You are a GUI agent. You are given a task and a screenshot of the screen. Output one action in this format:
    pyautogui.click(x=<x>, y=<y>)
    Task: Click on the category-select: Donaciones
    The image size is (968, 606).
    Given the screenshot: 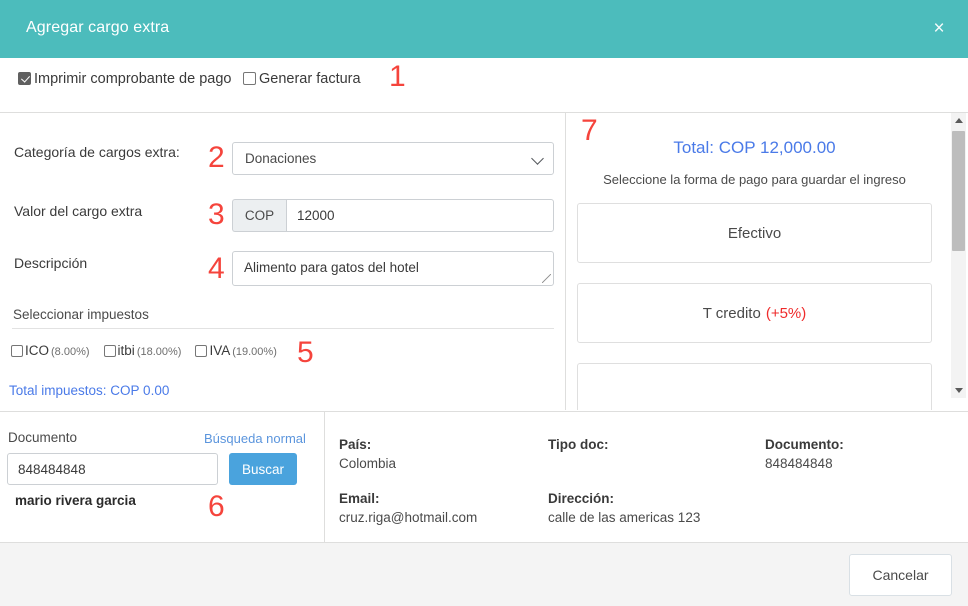 What is the action you would take?
    pyautogui.click(x=393, y=158)
    